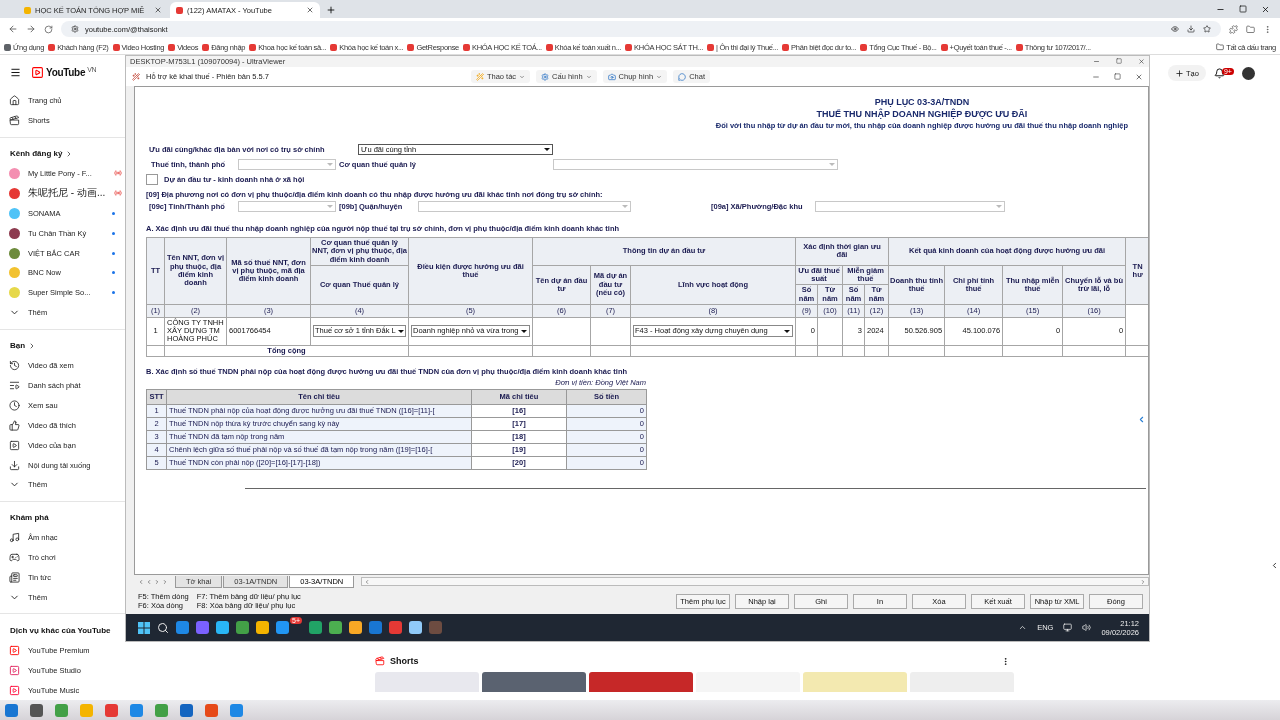 The width and height of the screenshot is (1280, 720). Describe the element at coordinates (13, 29) in the screenshot. I see `back-icon` at that location.